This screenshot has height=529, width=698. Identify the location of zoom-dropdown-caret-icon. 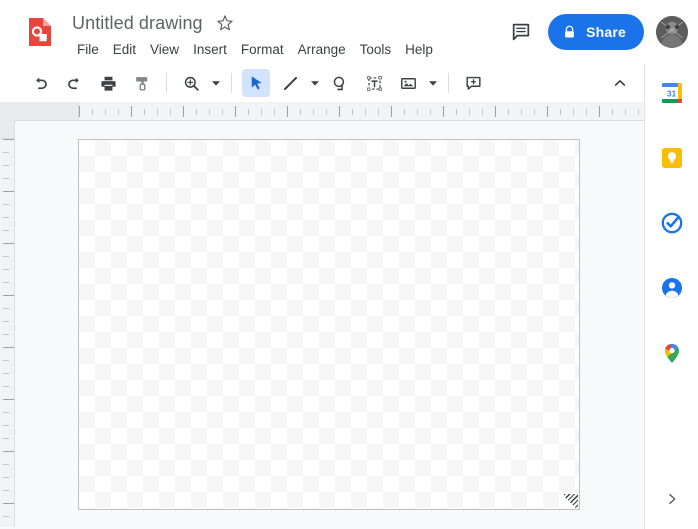
(216, 83).